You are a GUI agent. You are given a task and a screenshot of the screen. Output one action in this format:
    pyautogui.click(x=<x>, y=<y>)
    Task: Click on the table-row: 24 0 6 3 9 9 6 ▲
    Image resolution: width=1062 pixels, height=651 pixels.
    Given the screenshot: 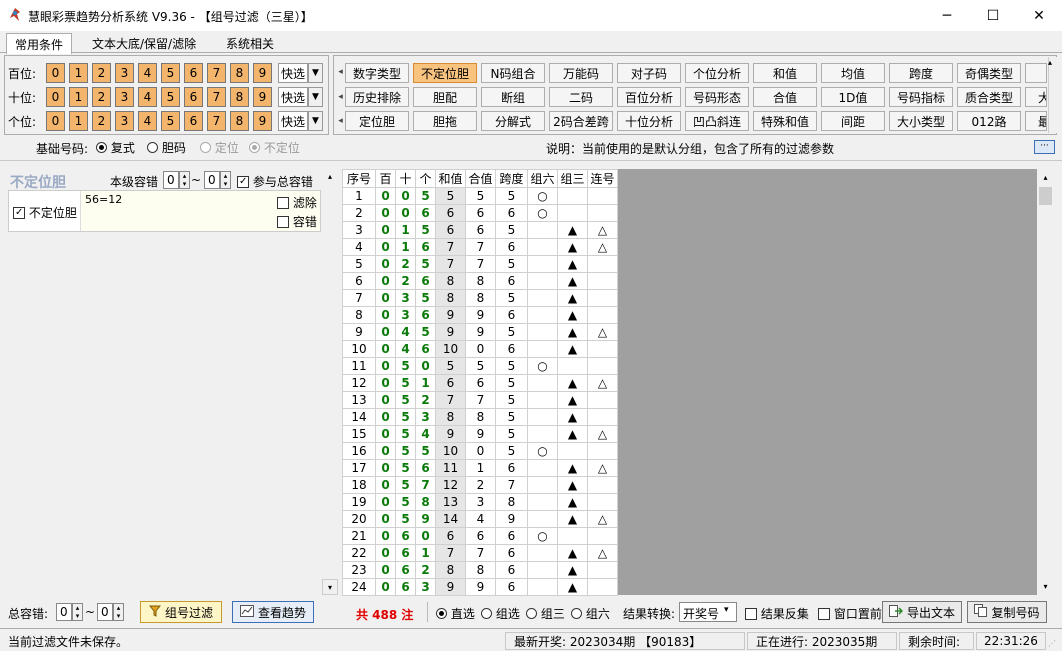 What is the action you would take?
    pyautogui.click(x=480, y=587)
    